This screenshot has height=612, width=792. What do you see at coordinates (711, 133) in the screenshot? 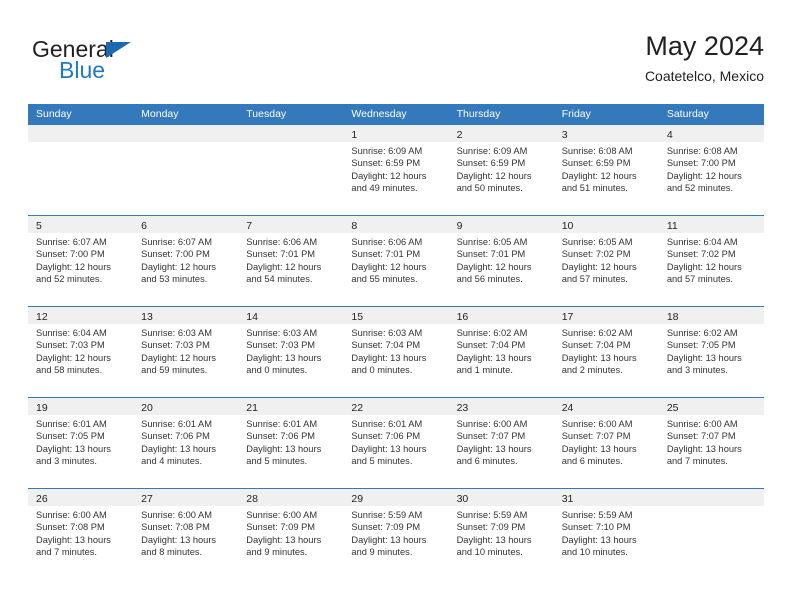
I see `day-number-band: 4` at bounding box center [711, 133].